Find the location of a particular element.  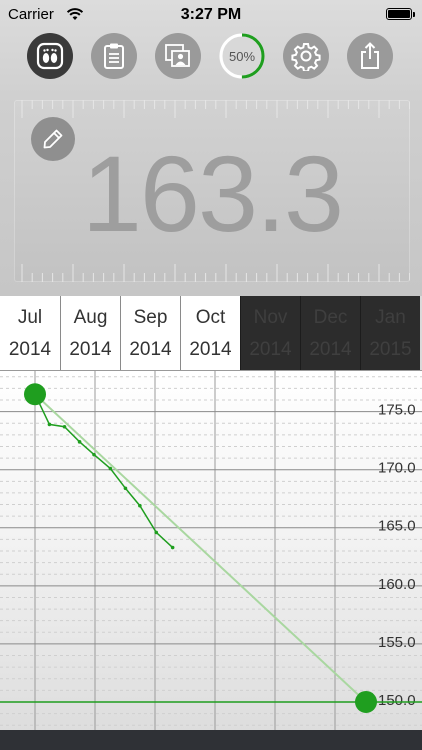

settings-button is located at coordinates (306, 56).